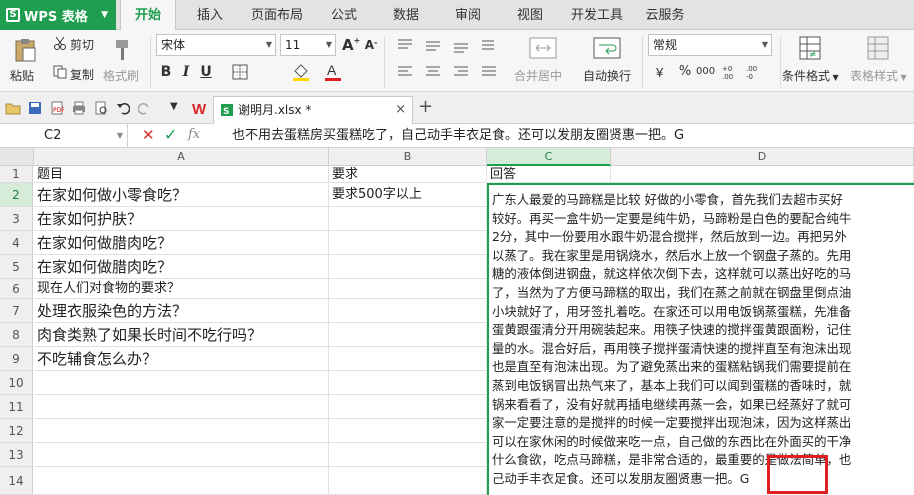  What do you see at coordinates (181, 289) in the screenshot?
I see `cell-a6: 现在人们对食物的要求？` at bounding box center [181, 289].